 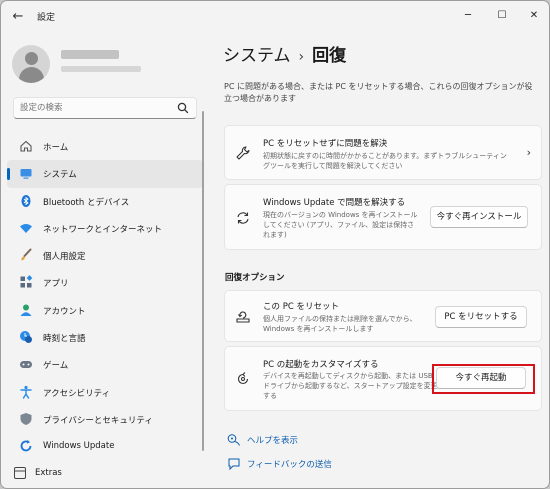 I want to click on sidebar-item-bluetooth: Bluetooth とデバイス, so click(x=105, y=201).